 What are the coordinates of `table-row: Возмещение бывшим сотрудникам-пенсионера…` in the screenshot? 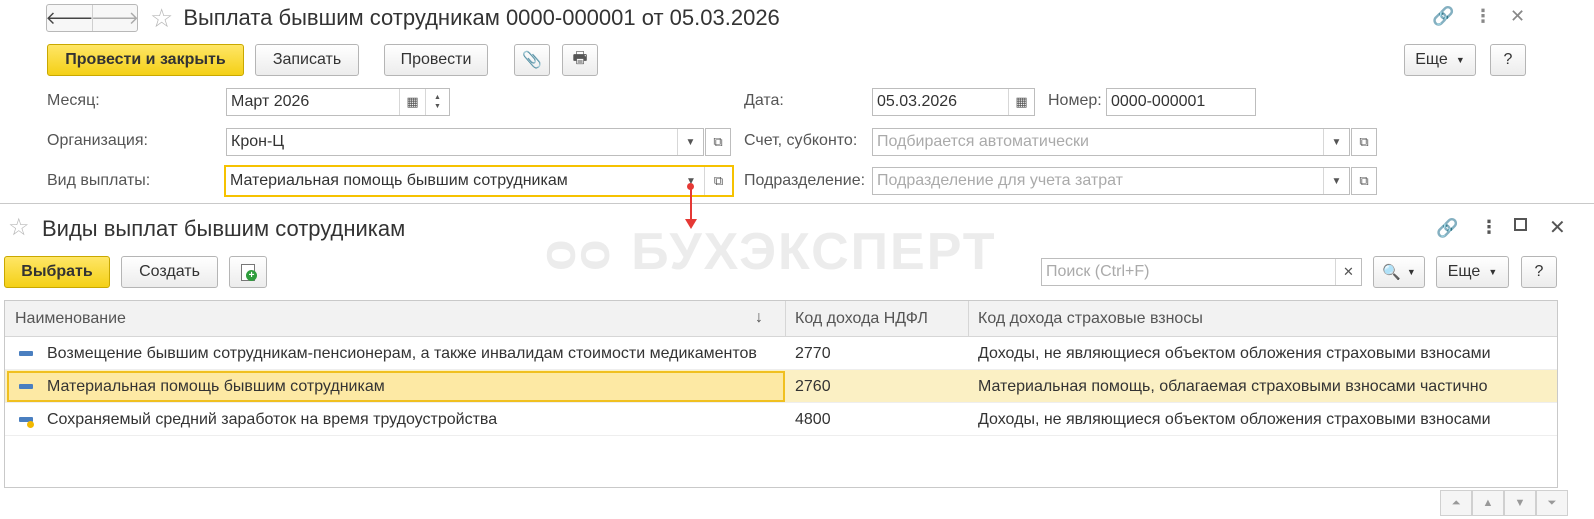 It's located at (781, 353).